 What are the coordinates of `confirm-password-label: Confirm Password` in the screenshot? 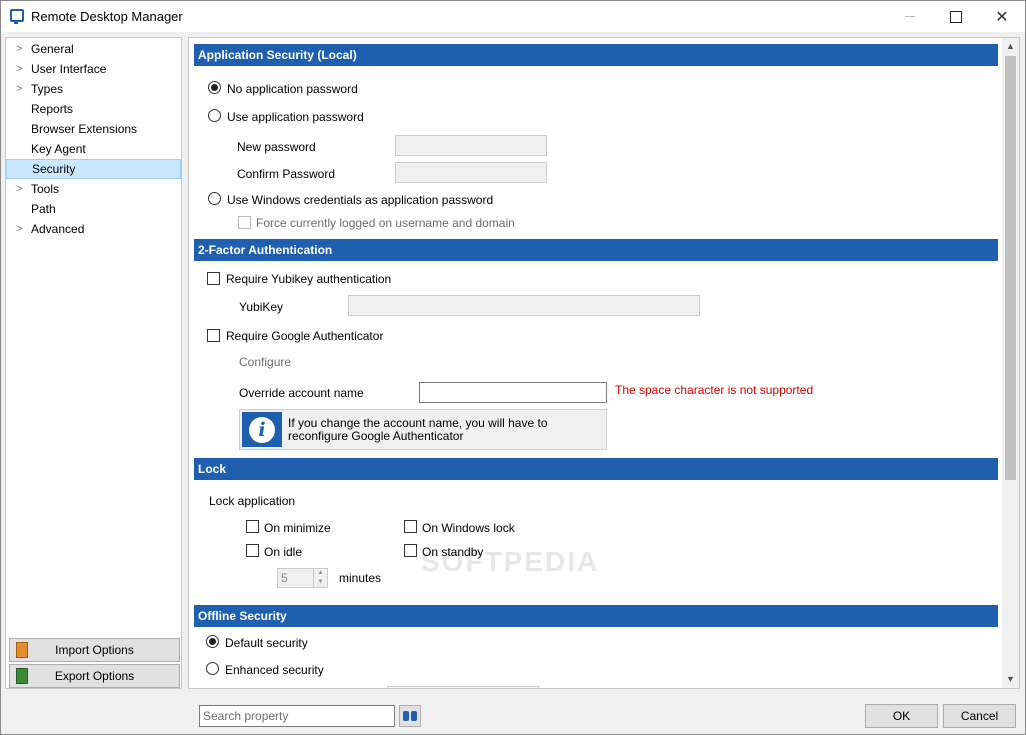 It's located at (286, 174).